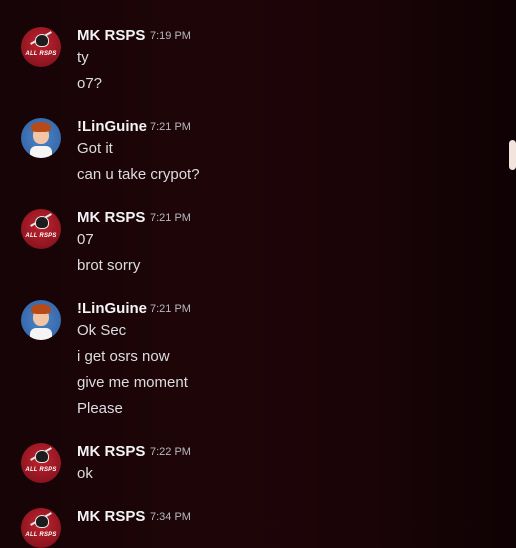 The width and height of the screenshot is (516, 548). Describe the element at coordinates (90, 83) in the screenshot. I see `message-text: o7?` at that location.